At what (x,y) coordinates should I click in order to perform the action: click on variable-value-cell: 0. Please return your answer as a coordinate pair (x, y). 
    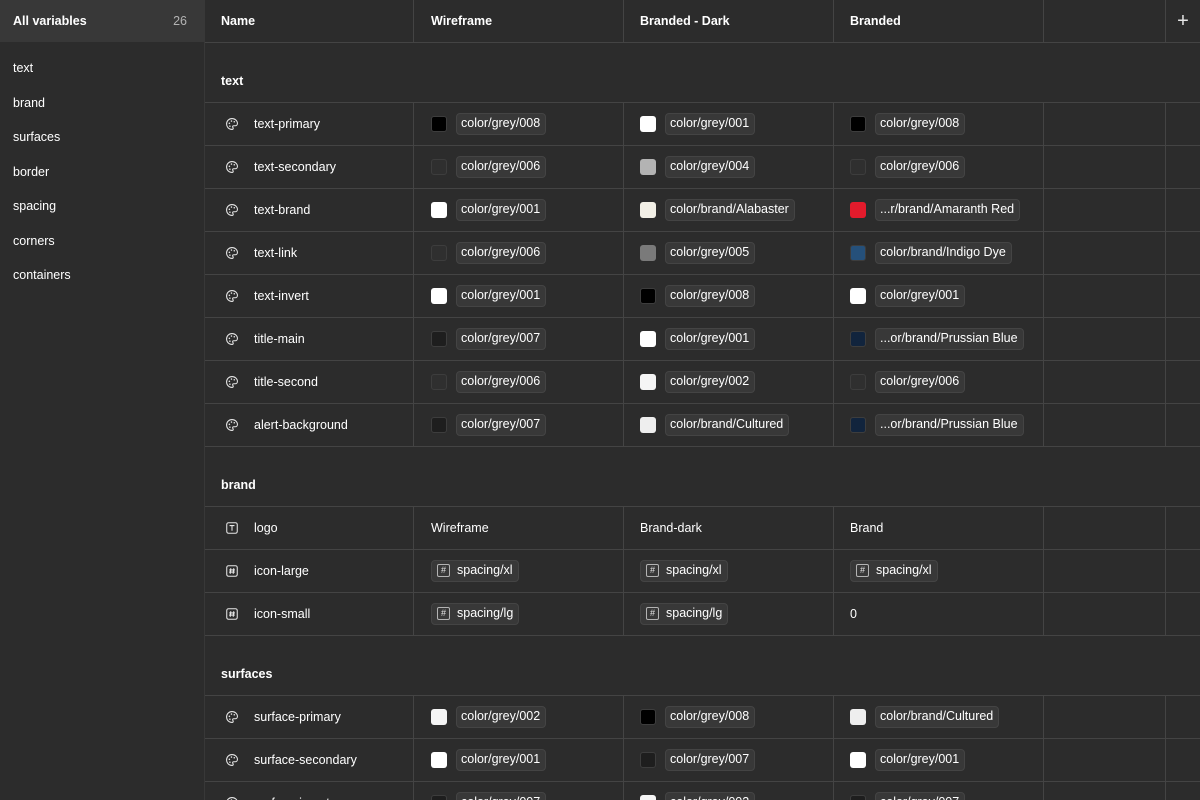
    Looking at the image, I should click on (939, 614).